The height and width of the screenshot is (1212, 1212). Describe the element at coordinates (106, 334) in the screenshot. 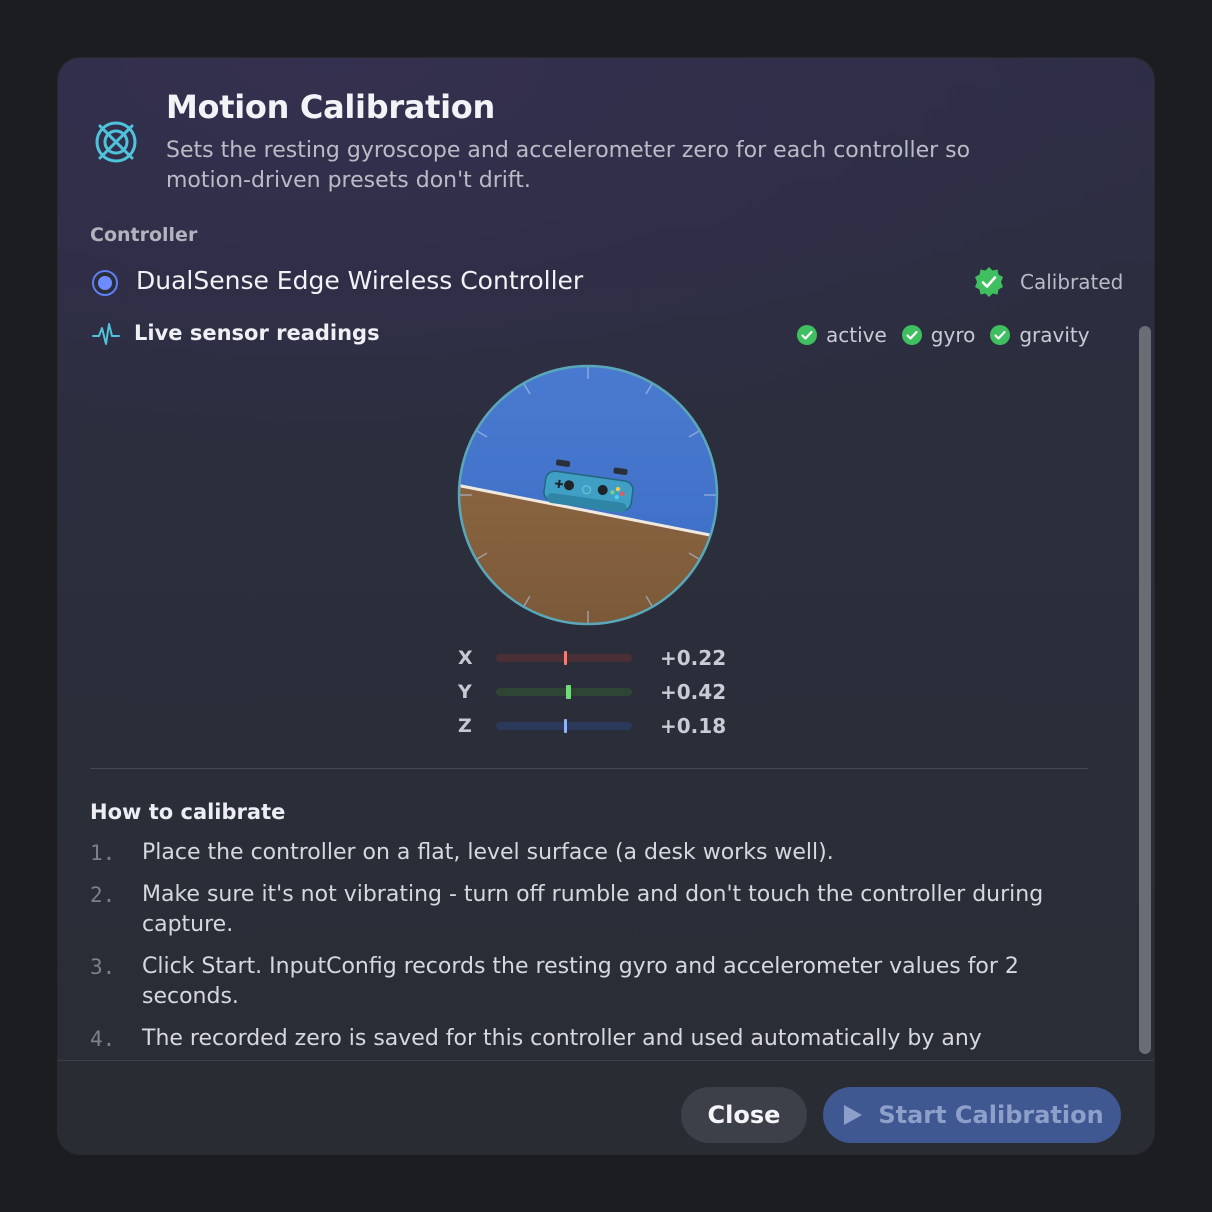

I see `pulse-icon` at that location.